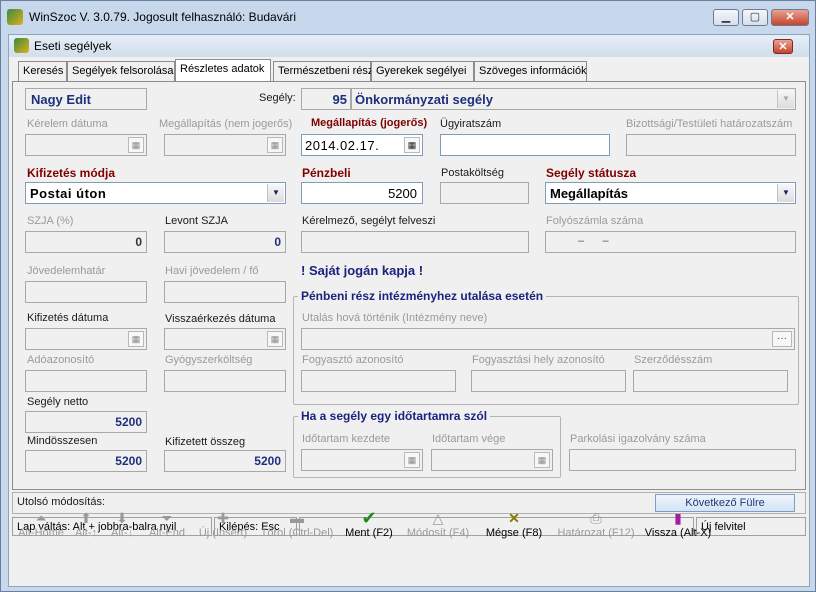 The width and height of the screenshot is (816, 592). Describe the element at coordinates (514, 524) in the screenshot. I see `cancel-button: ✕ Mégse (F8)` at that location.